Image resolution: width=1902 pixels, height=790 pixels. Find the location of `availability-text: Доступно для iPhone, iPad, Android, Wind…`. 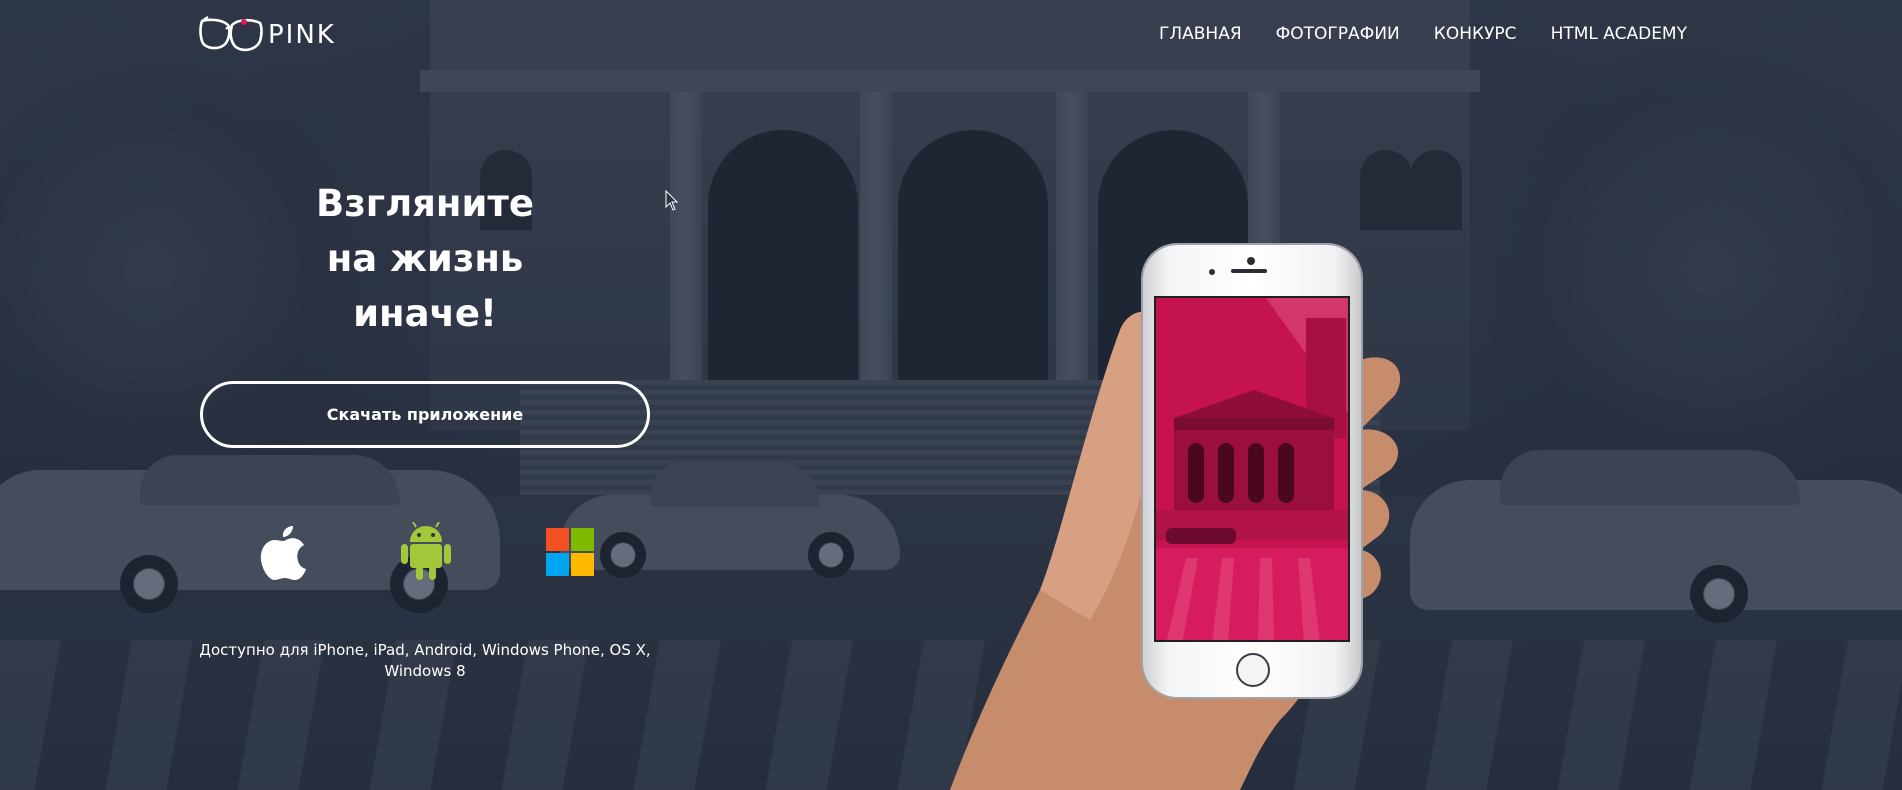

availability-text: Доступно для iPhone, iPad, Android, Wind… is located at coordinates (425, 660).